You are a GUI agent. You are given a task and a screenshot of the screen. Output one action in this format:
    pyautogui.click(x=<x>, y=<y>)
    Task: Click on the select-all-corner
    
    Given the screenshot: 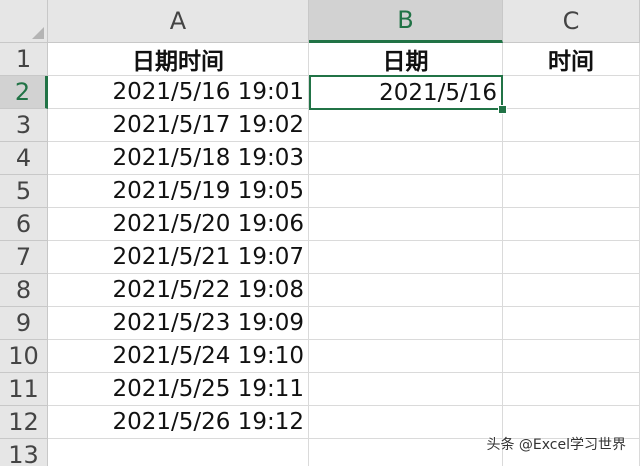 What is the action you would take?
    pyautogui.click(x=24, y=21)
    